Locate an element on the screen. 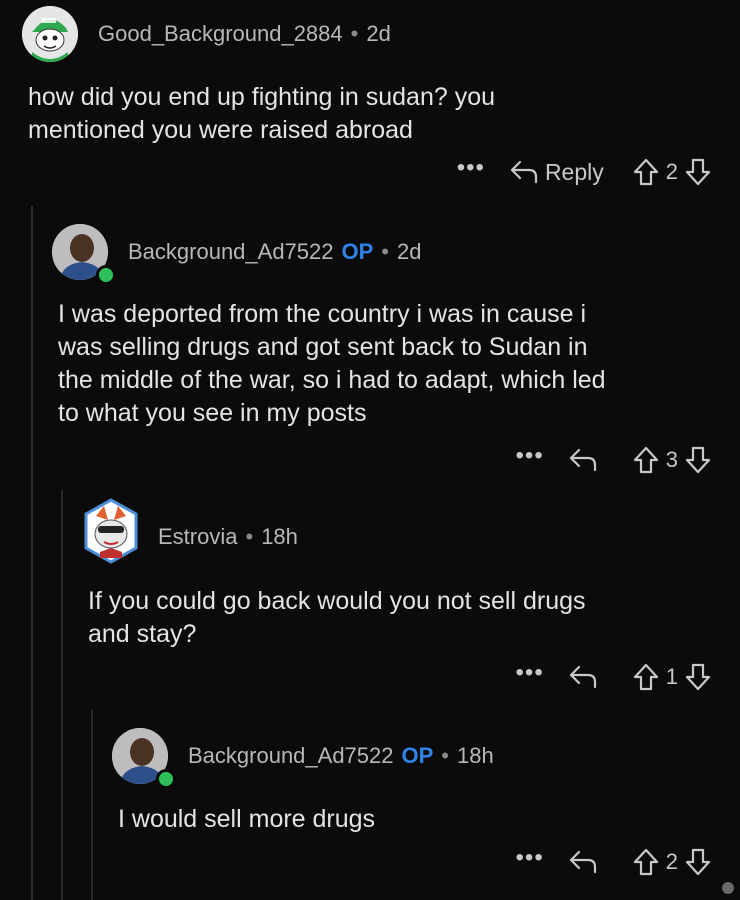  vote-controls: 3 is located at coordinates (672, 460).